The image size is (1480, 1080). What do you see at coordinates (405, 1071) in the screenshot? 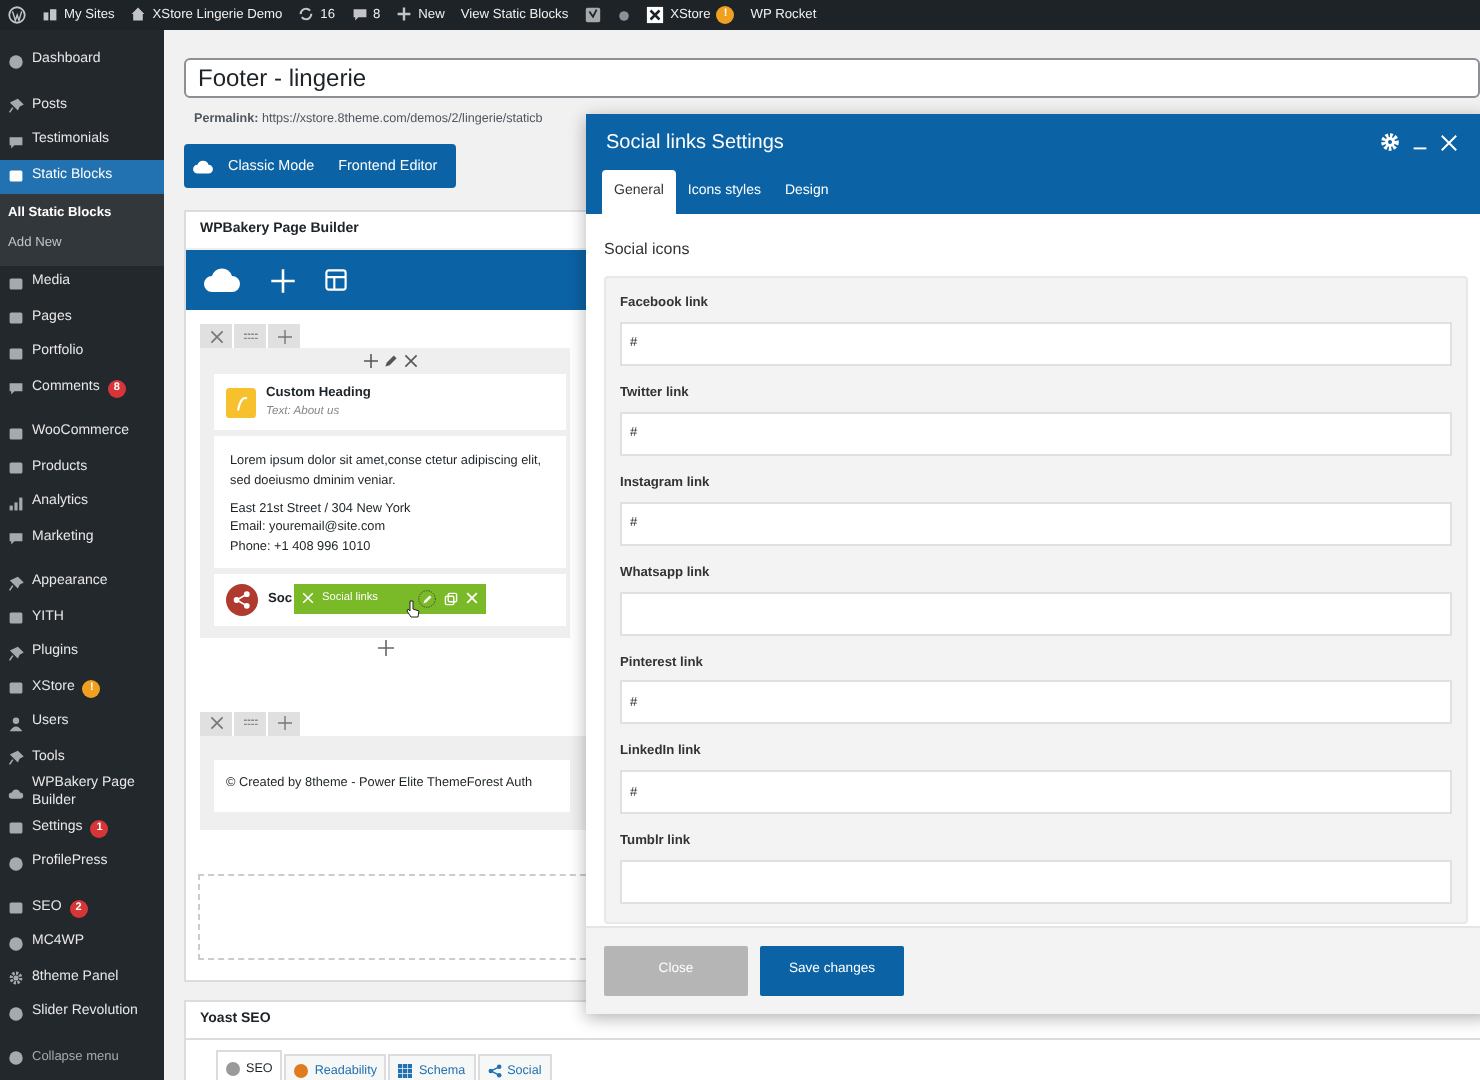
I see `grid-icon` at bounding box center [405, 1071].